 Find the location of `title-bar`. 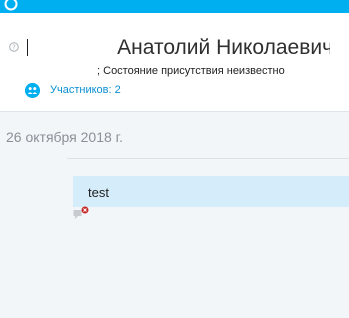

title-bar is located at coordinates (174, 6).